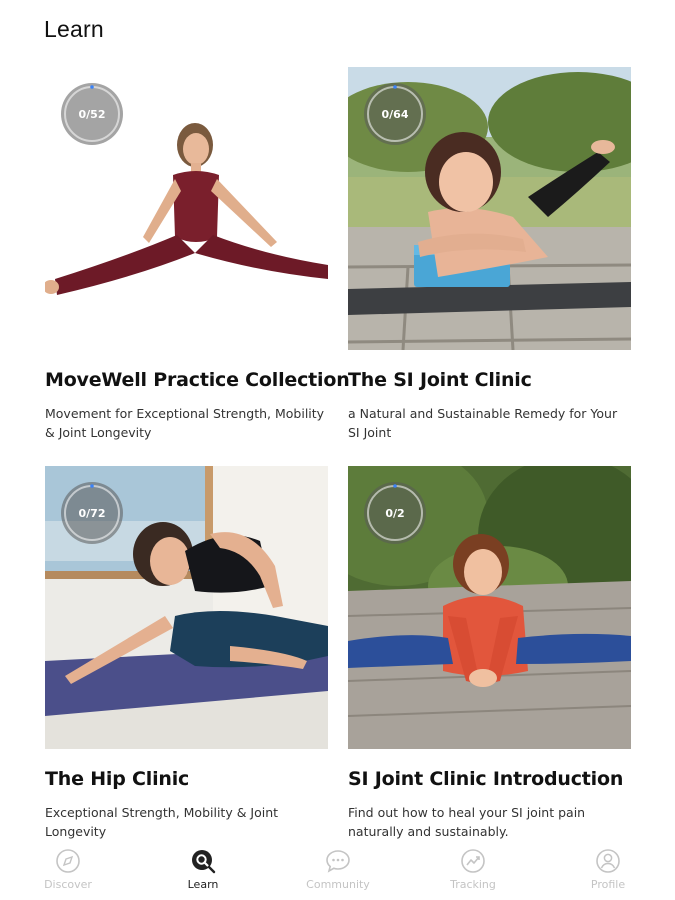 The image size is (675, 900). Describe the element at coordinates (204, 862) in the screenshot. I see `learn-search-icon` at that location.